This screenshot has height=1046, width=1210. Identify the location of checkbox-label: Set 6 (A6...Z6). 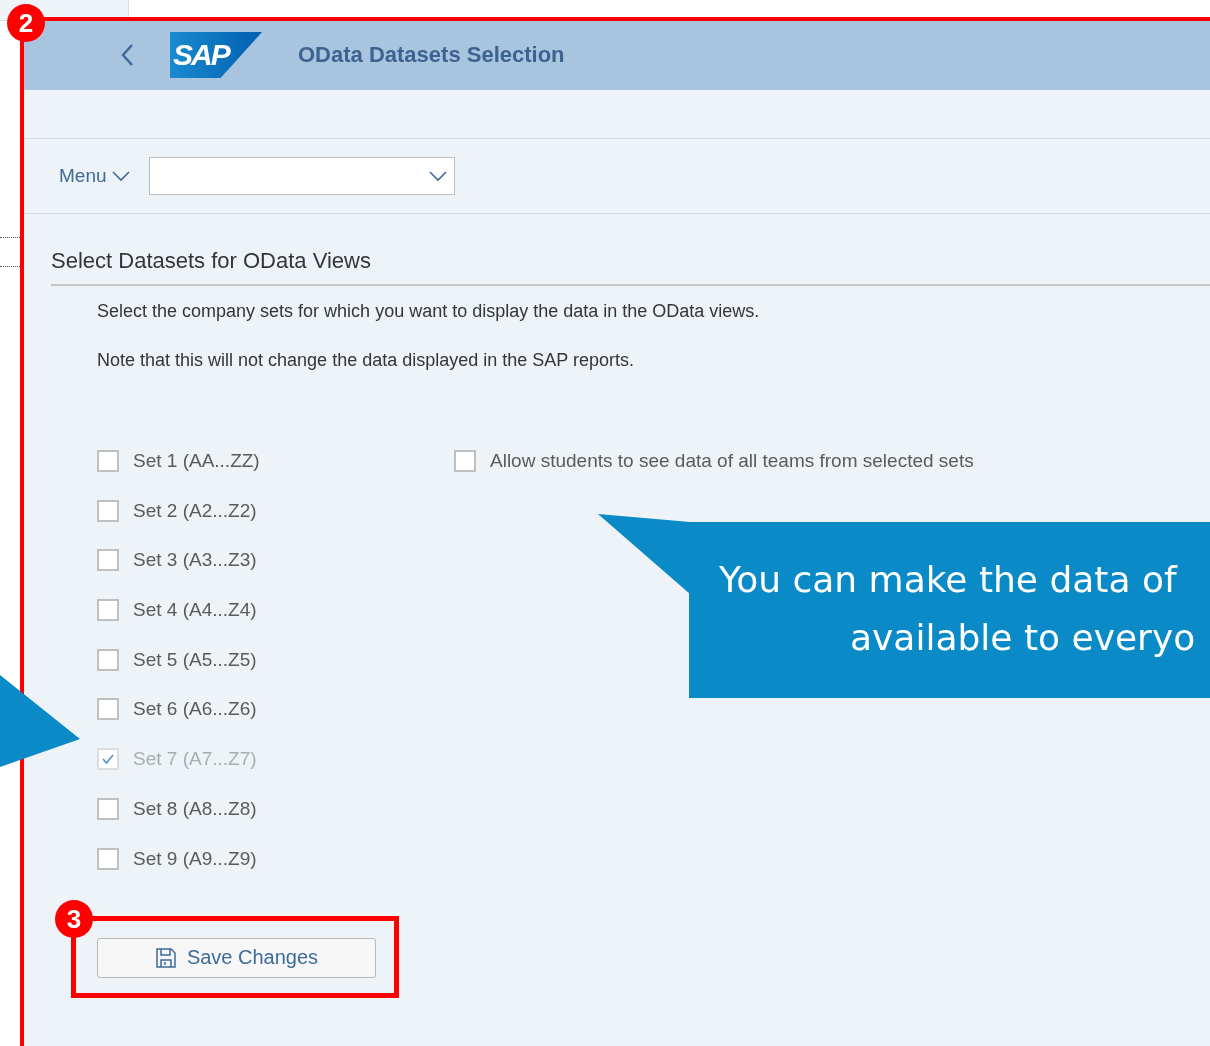
(195, 709).